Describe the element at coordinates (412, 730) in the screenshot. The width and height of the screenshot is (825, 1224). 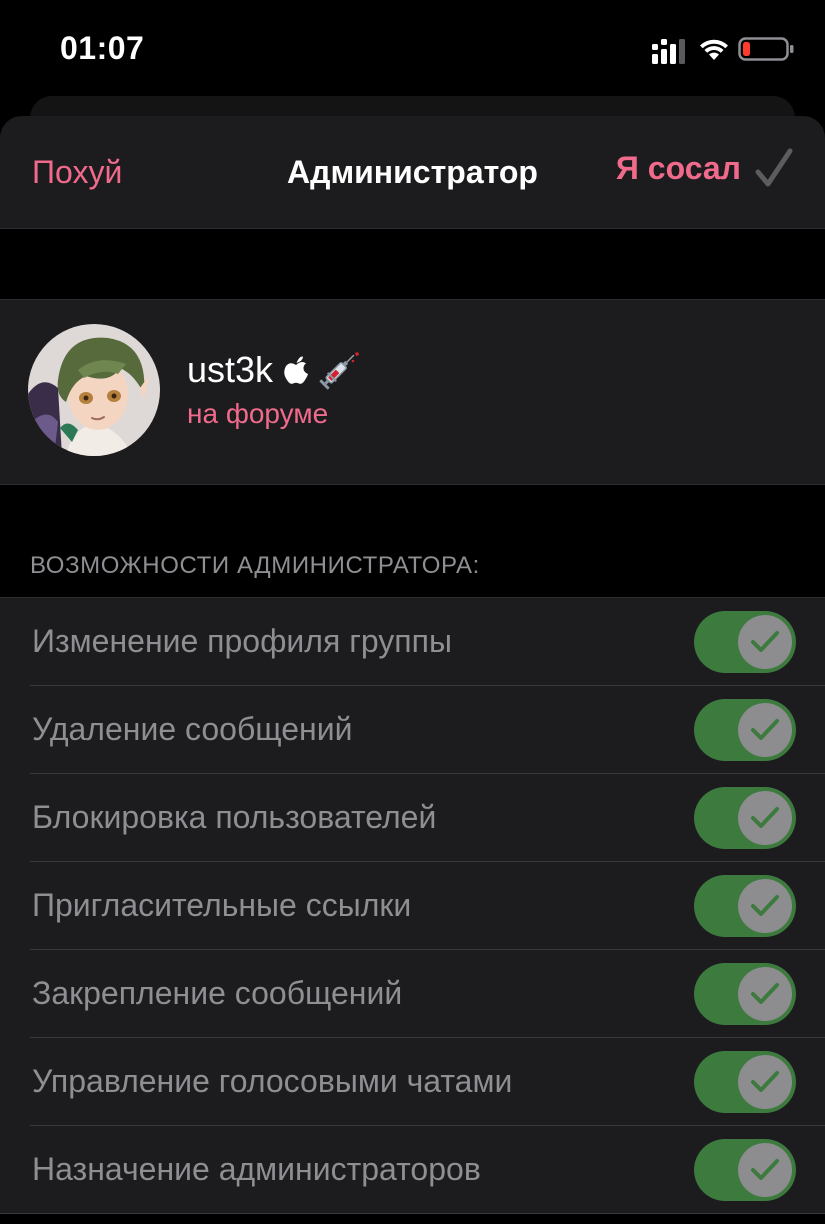
I see `right-row-delete-messages: Удаление сообщений` at that location.